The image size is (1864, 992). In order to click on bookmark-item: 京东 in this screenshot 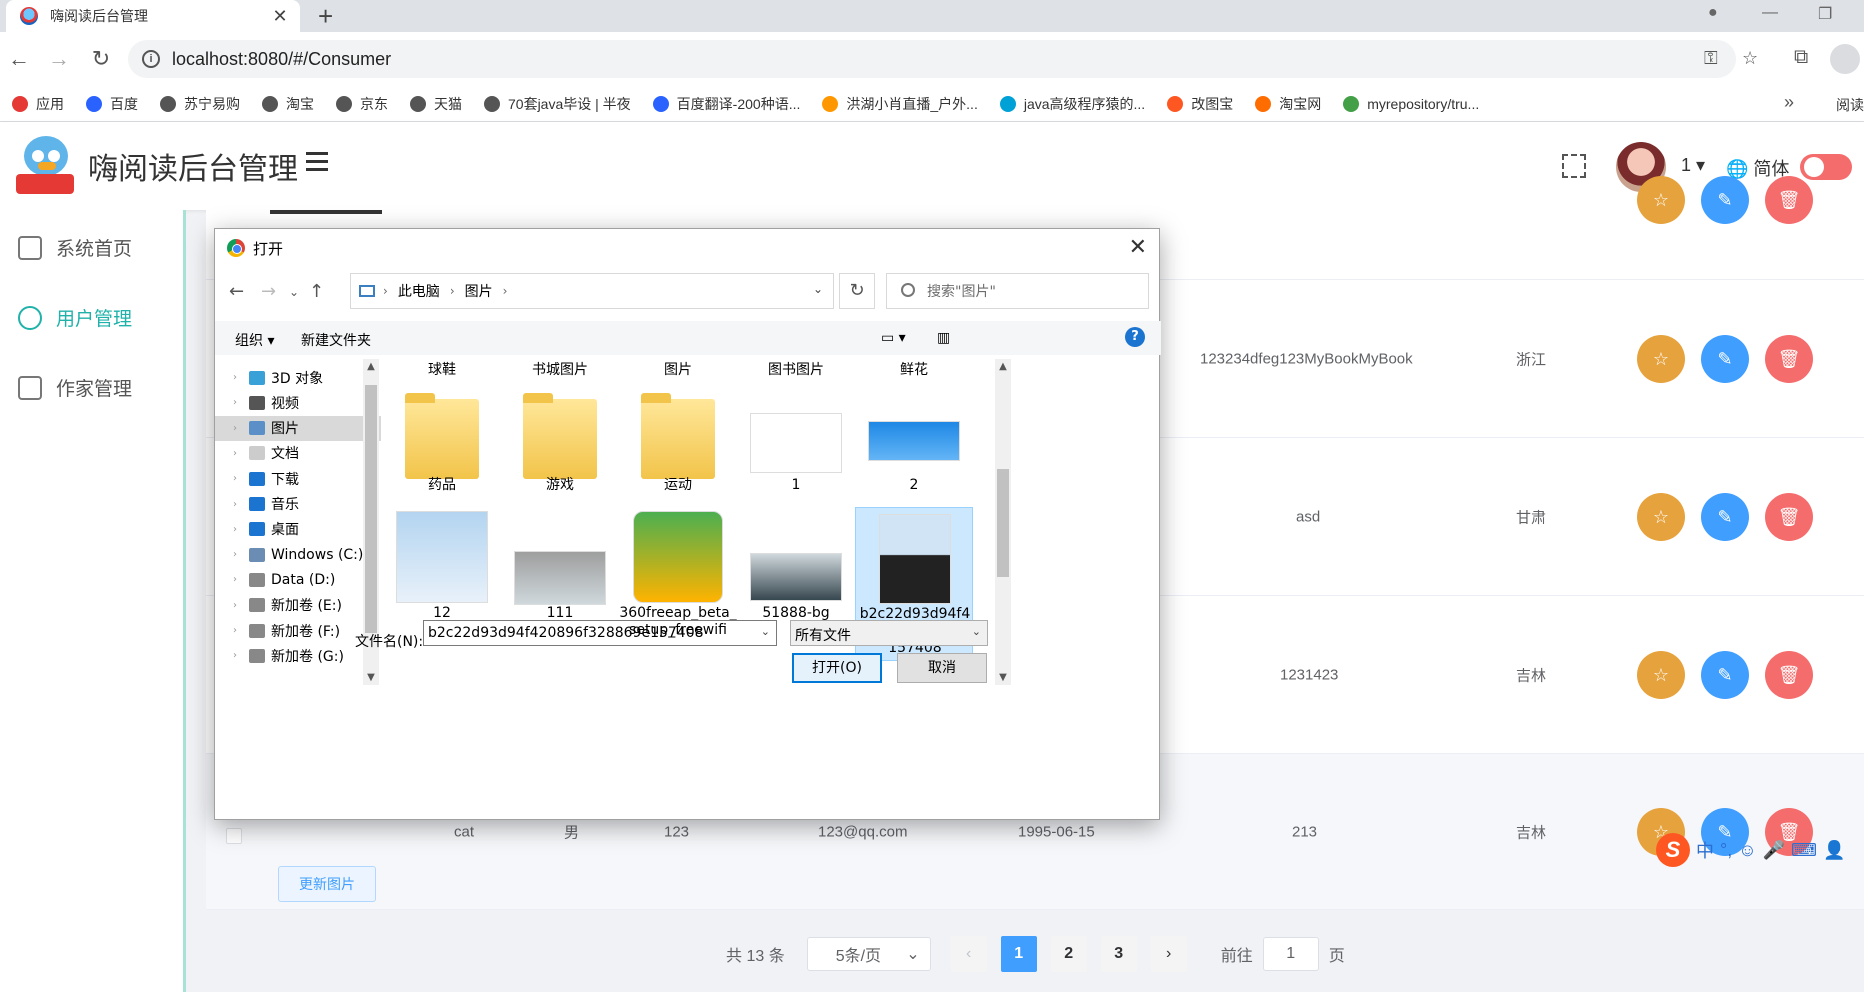, I will do `click(362, 104)`.